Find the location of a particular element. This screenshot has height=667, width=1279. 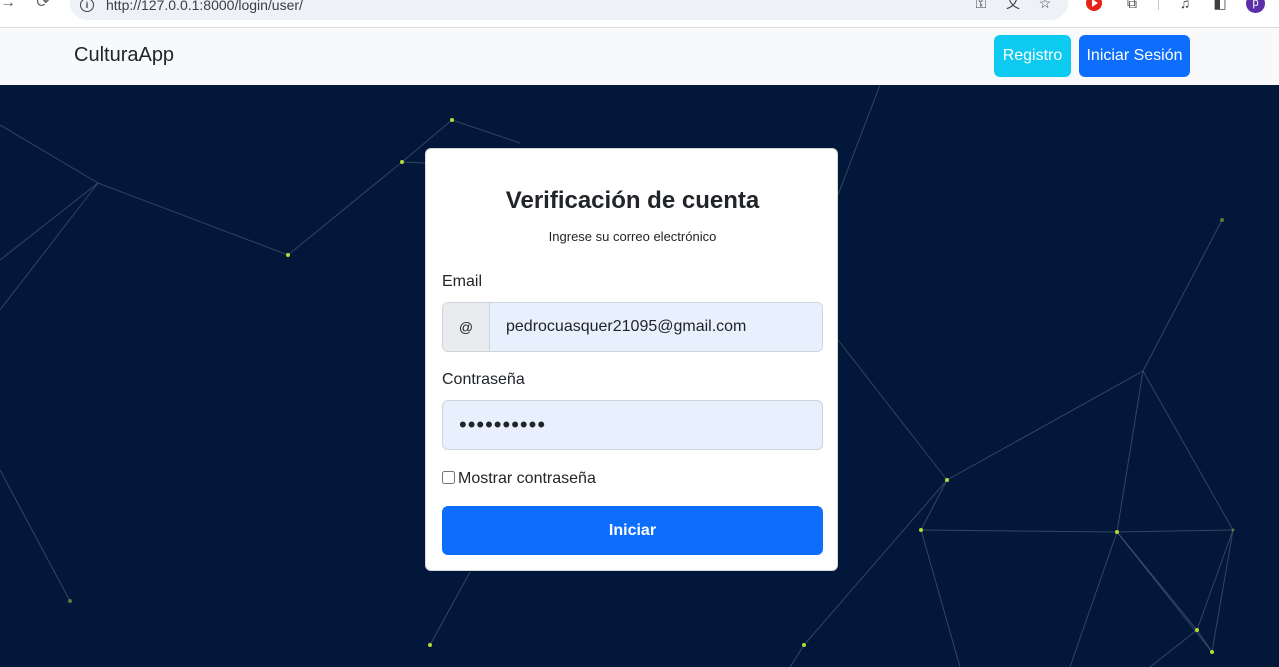

brand-logo: CulturaApp is located at coordinates (124, 55).